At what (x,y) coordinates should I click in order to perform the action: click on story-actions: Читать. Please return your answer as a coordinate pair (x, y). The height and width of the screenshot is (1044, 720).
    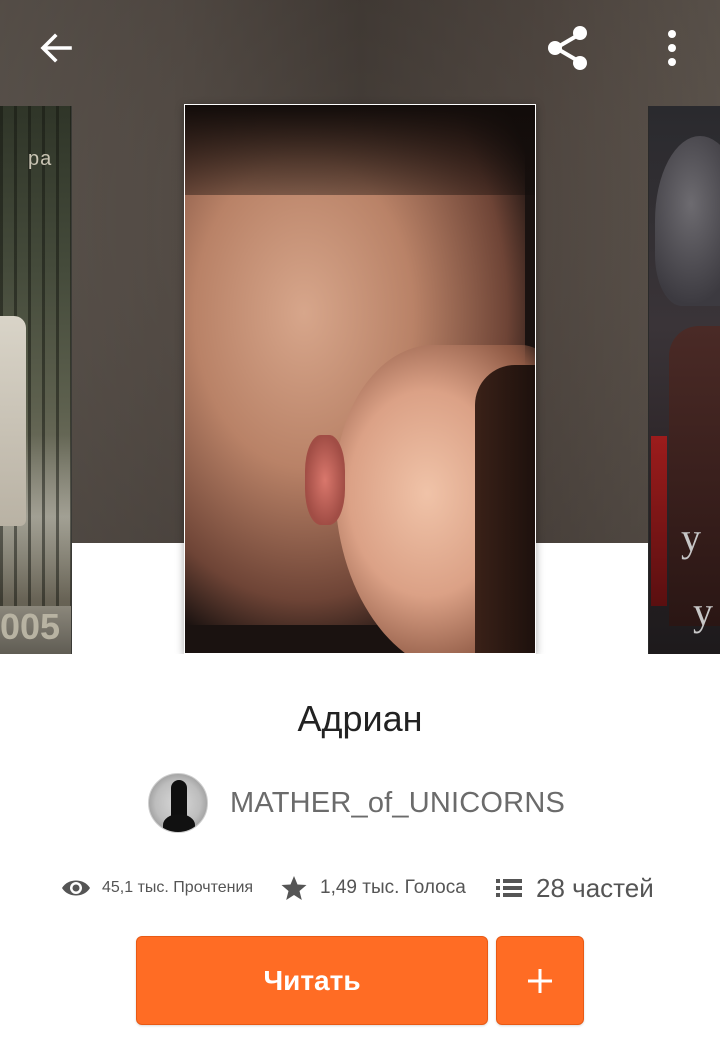
    Looking at the image, I should click on (360, 981).